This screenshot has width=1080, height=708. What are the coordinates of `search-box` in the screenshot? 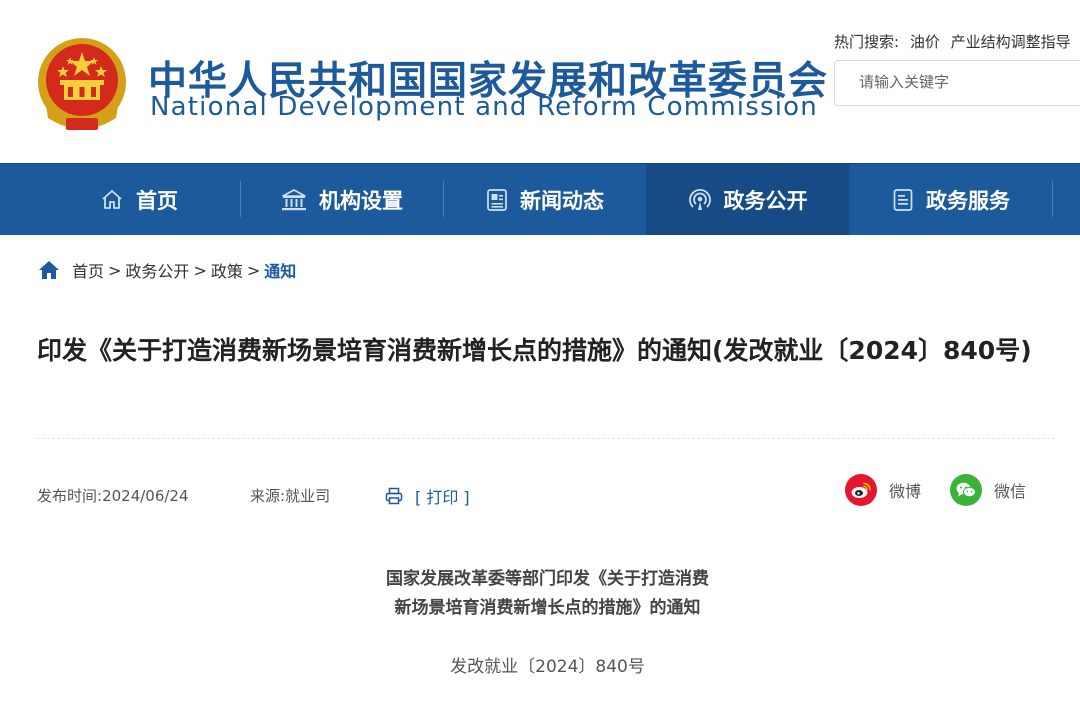 It's located at (957, 83).